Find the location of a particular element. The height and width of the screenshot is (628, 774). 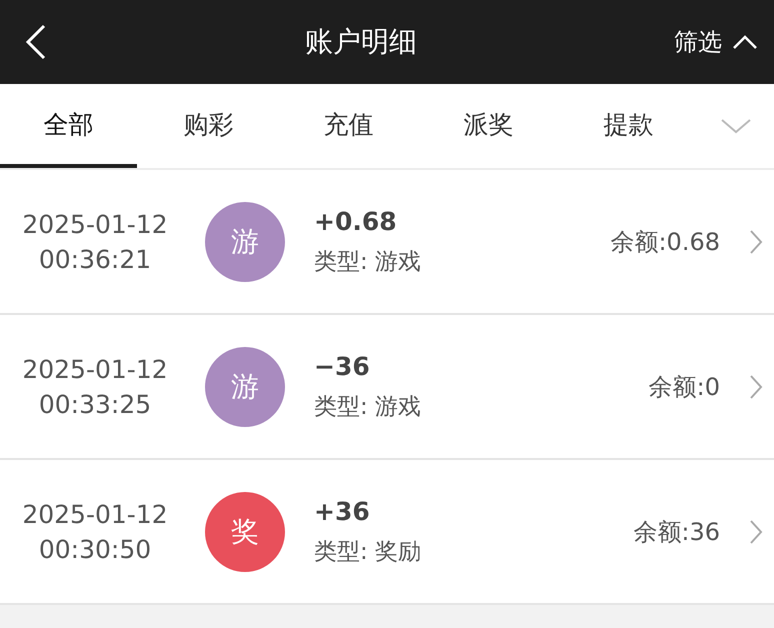

category-tab: 派奖 is located at coordinates (488, 126).